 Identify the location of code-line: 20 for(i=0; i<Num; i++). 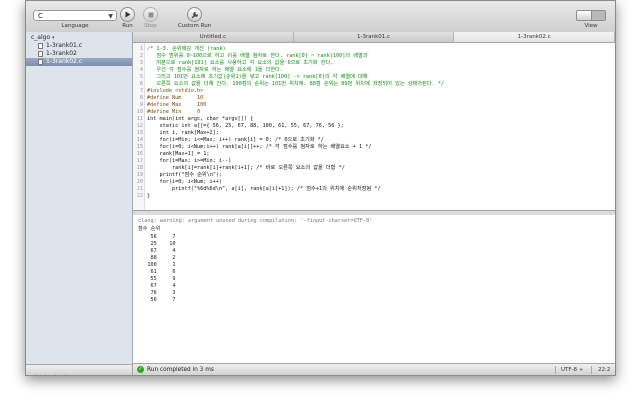
(374, 182).